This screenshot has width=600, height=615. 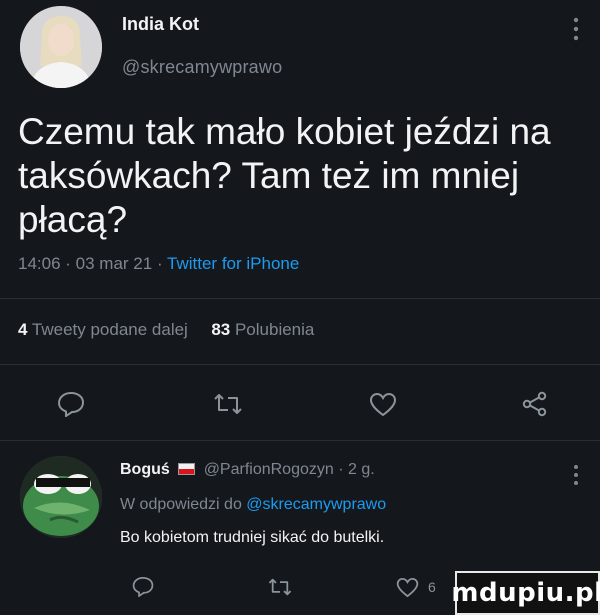 I want to click on reply-to-mention: @skrecamywprawo, so click(x=316, y=504).